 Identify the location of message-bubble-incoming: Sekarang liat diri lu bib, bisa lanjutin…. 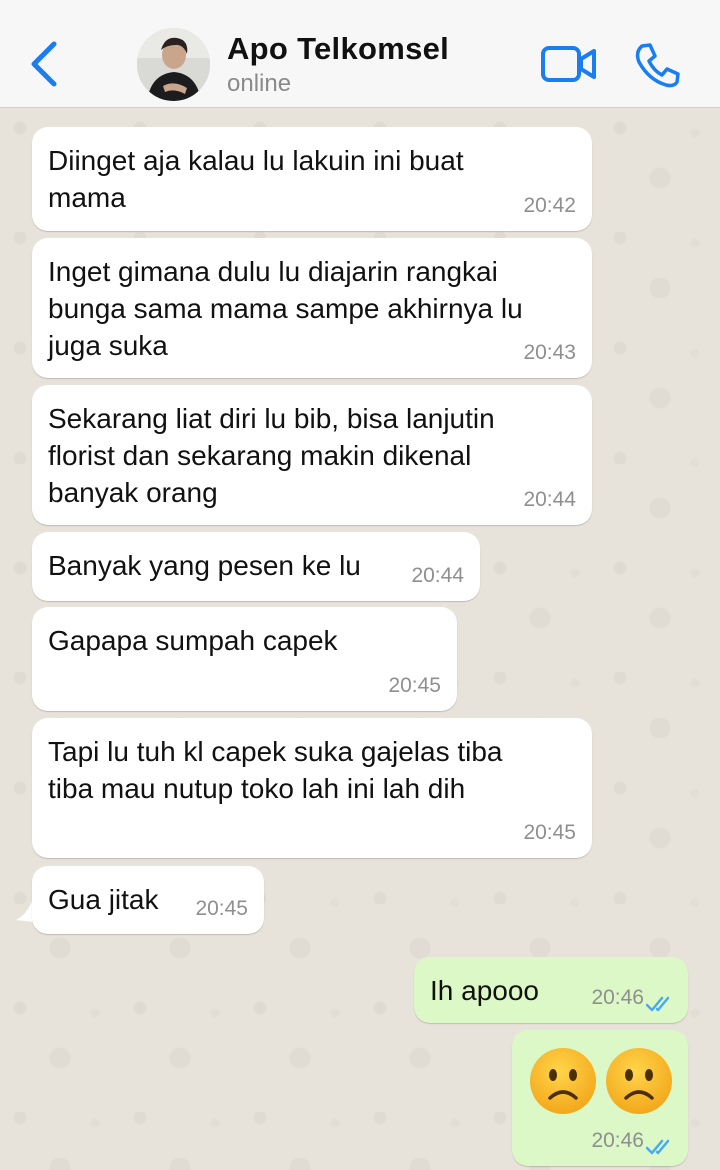
(312, 455).